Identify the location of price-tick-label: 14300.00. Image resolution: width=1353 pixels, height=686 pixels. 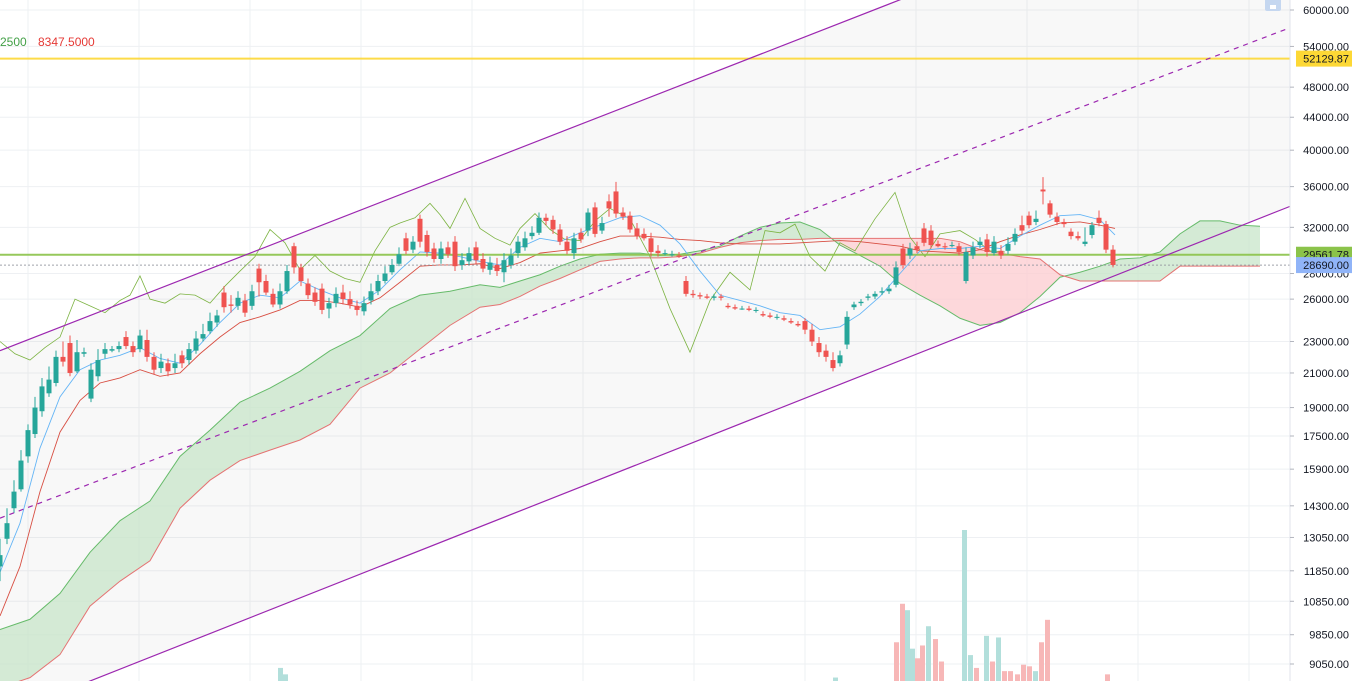
(1326, 507).